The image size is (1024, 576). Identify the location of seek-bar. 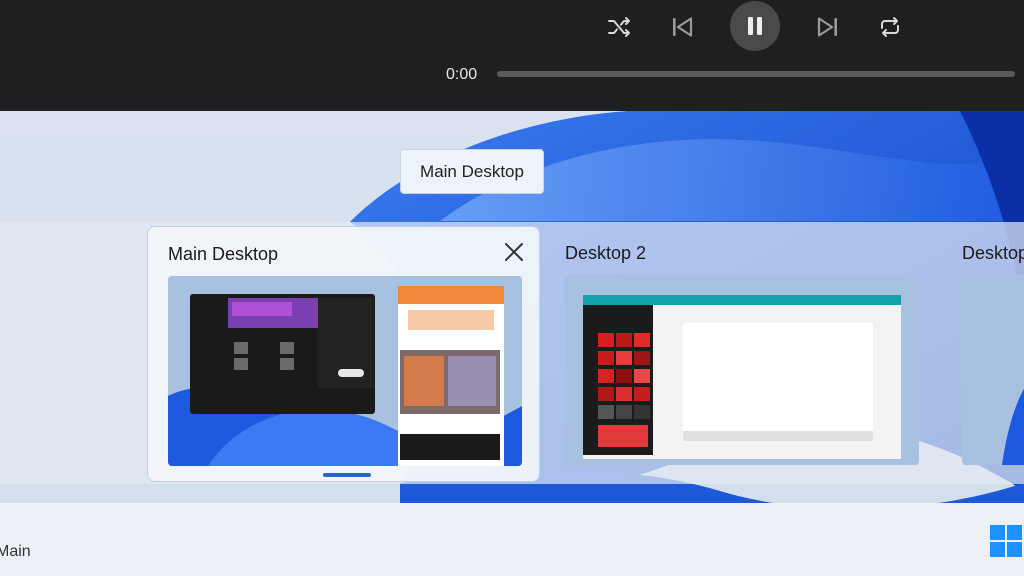
(756, 74).